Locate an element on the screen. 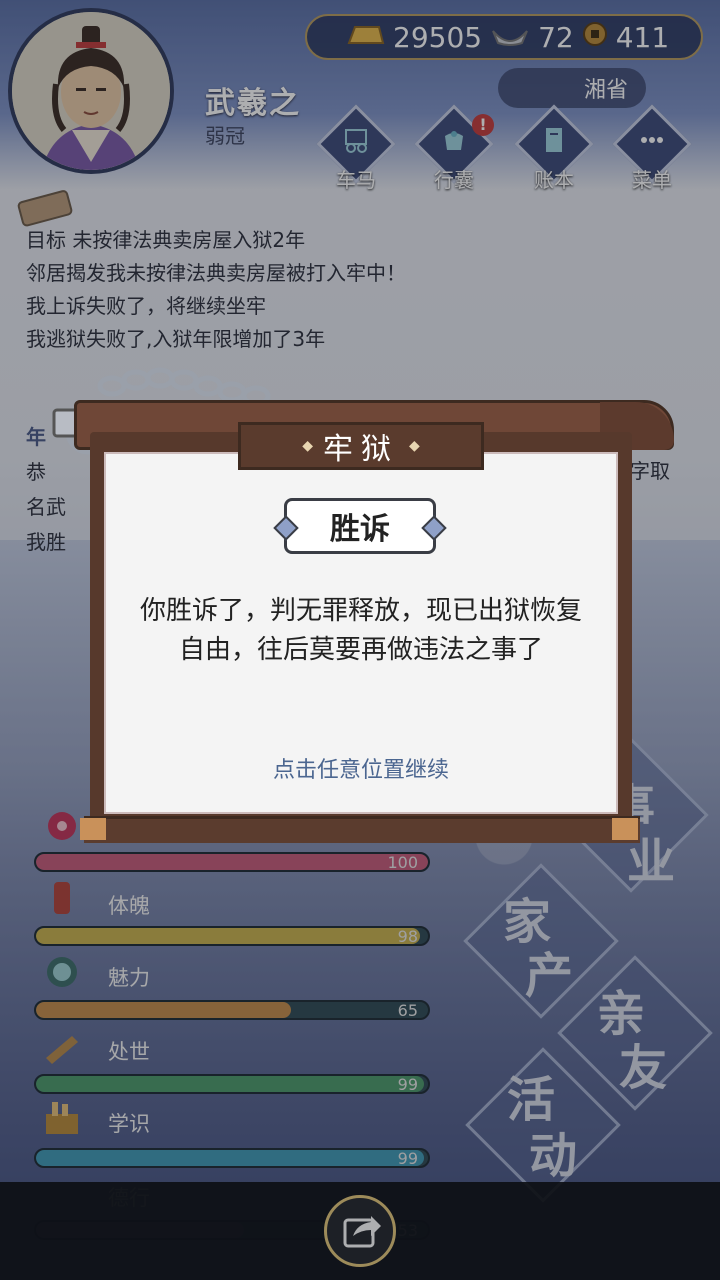 The height and width of the screenshot is (1280, 720). continue-hint: 点击任意位置继续 is located at coordinates (361, 768).